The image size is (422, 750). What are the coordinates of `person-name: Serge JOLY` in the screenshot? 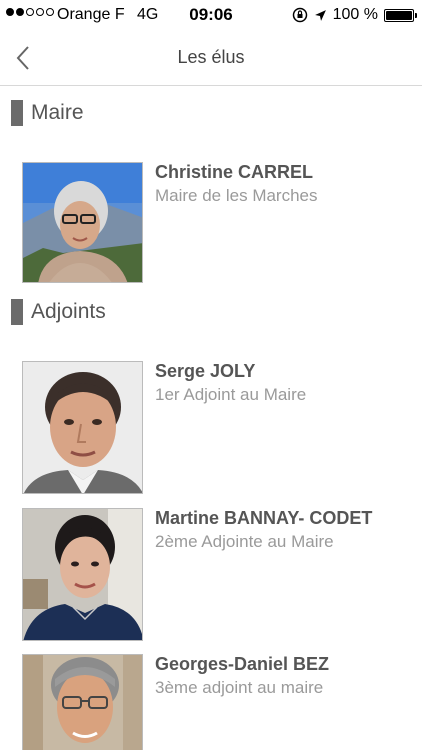 It's located at (205, 371).